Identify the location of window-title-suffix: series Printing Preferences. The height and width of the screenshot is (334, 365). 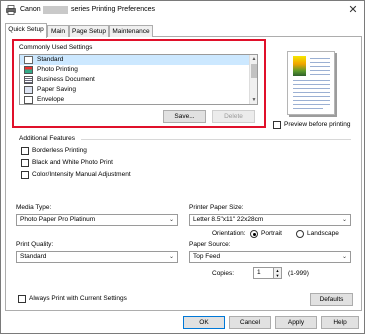
(113, 9).